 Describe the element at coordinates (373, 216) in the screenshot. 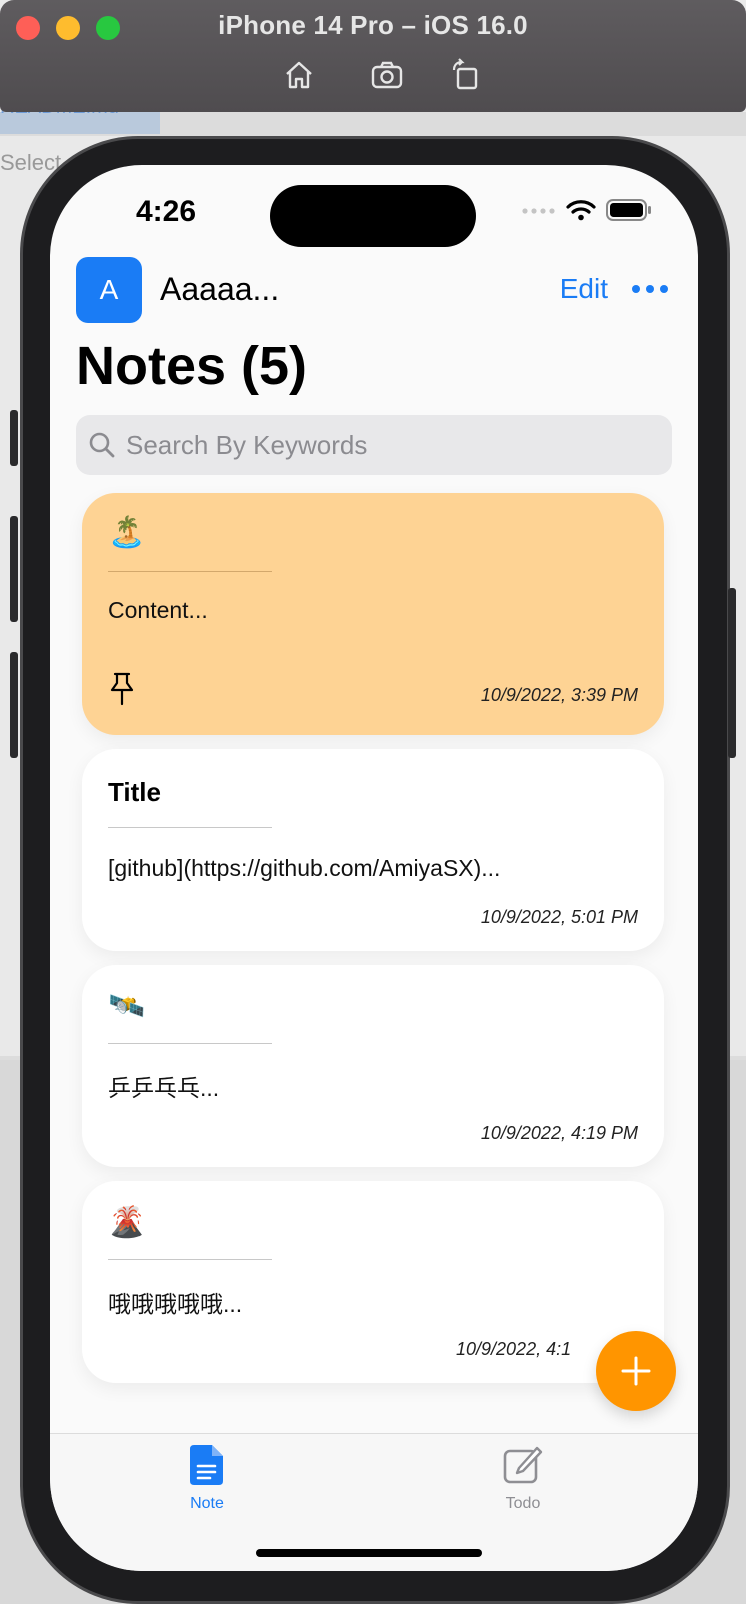

I see `dynamic-island` at that location.